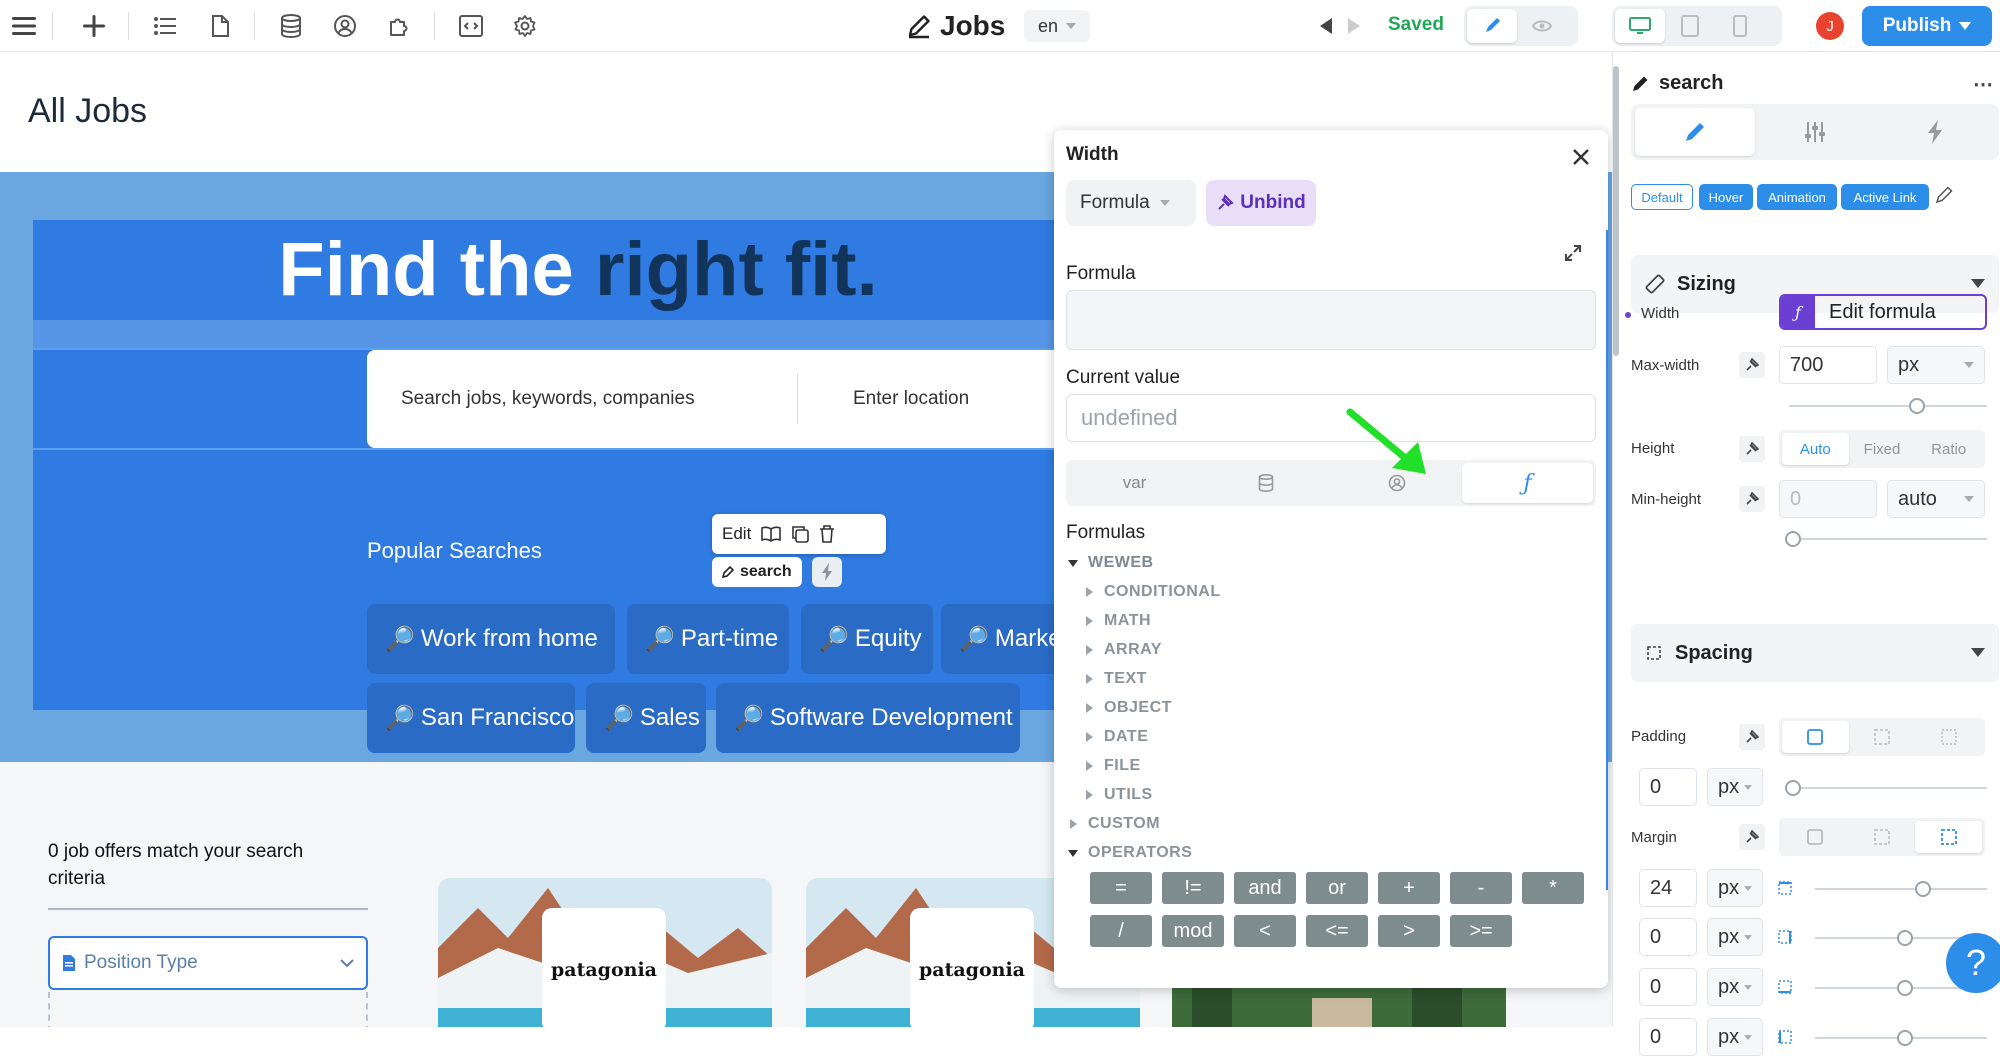  I want to click on operator-button: /, so click(1121, 931).